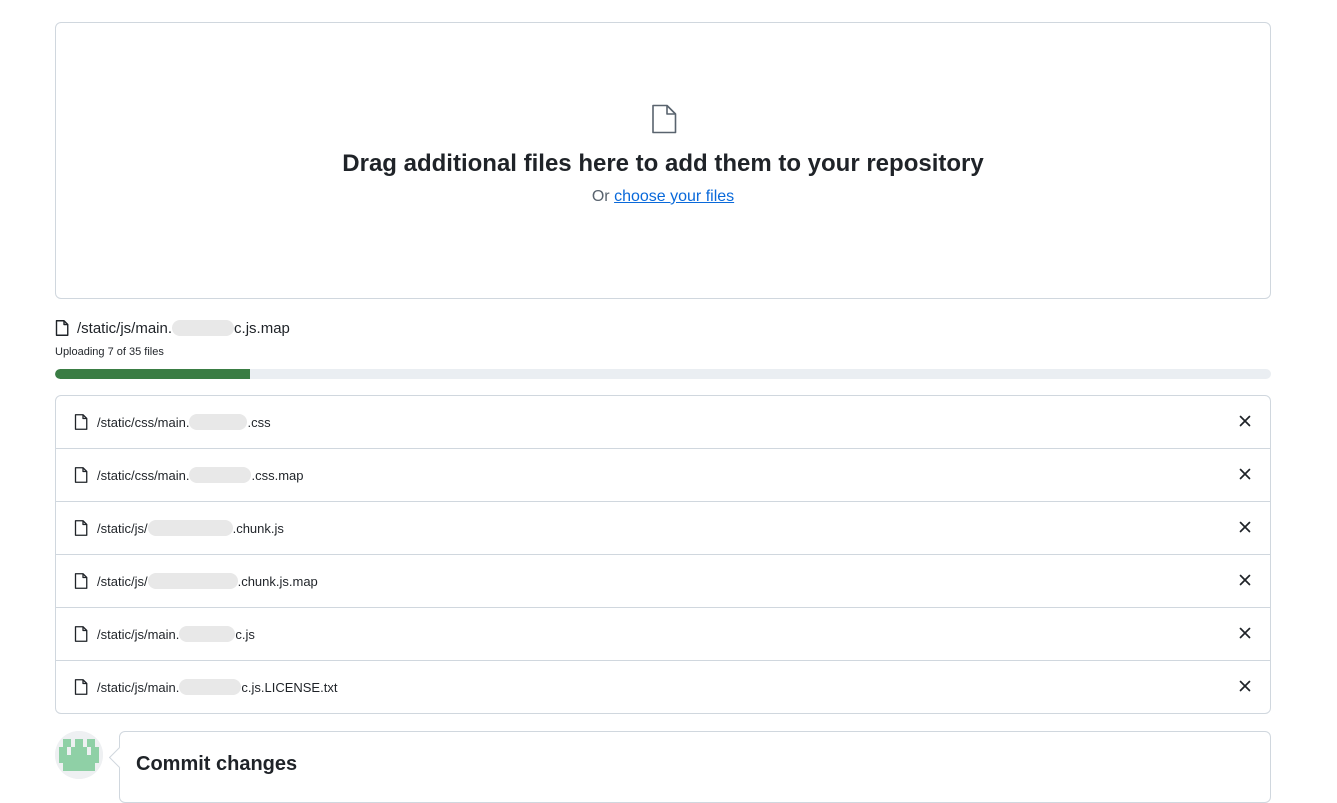  I want to click on current-upload-file: /static/js/main. c.js.map, so click(172, 328).